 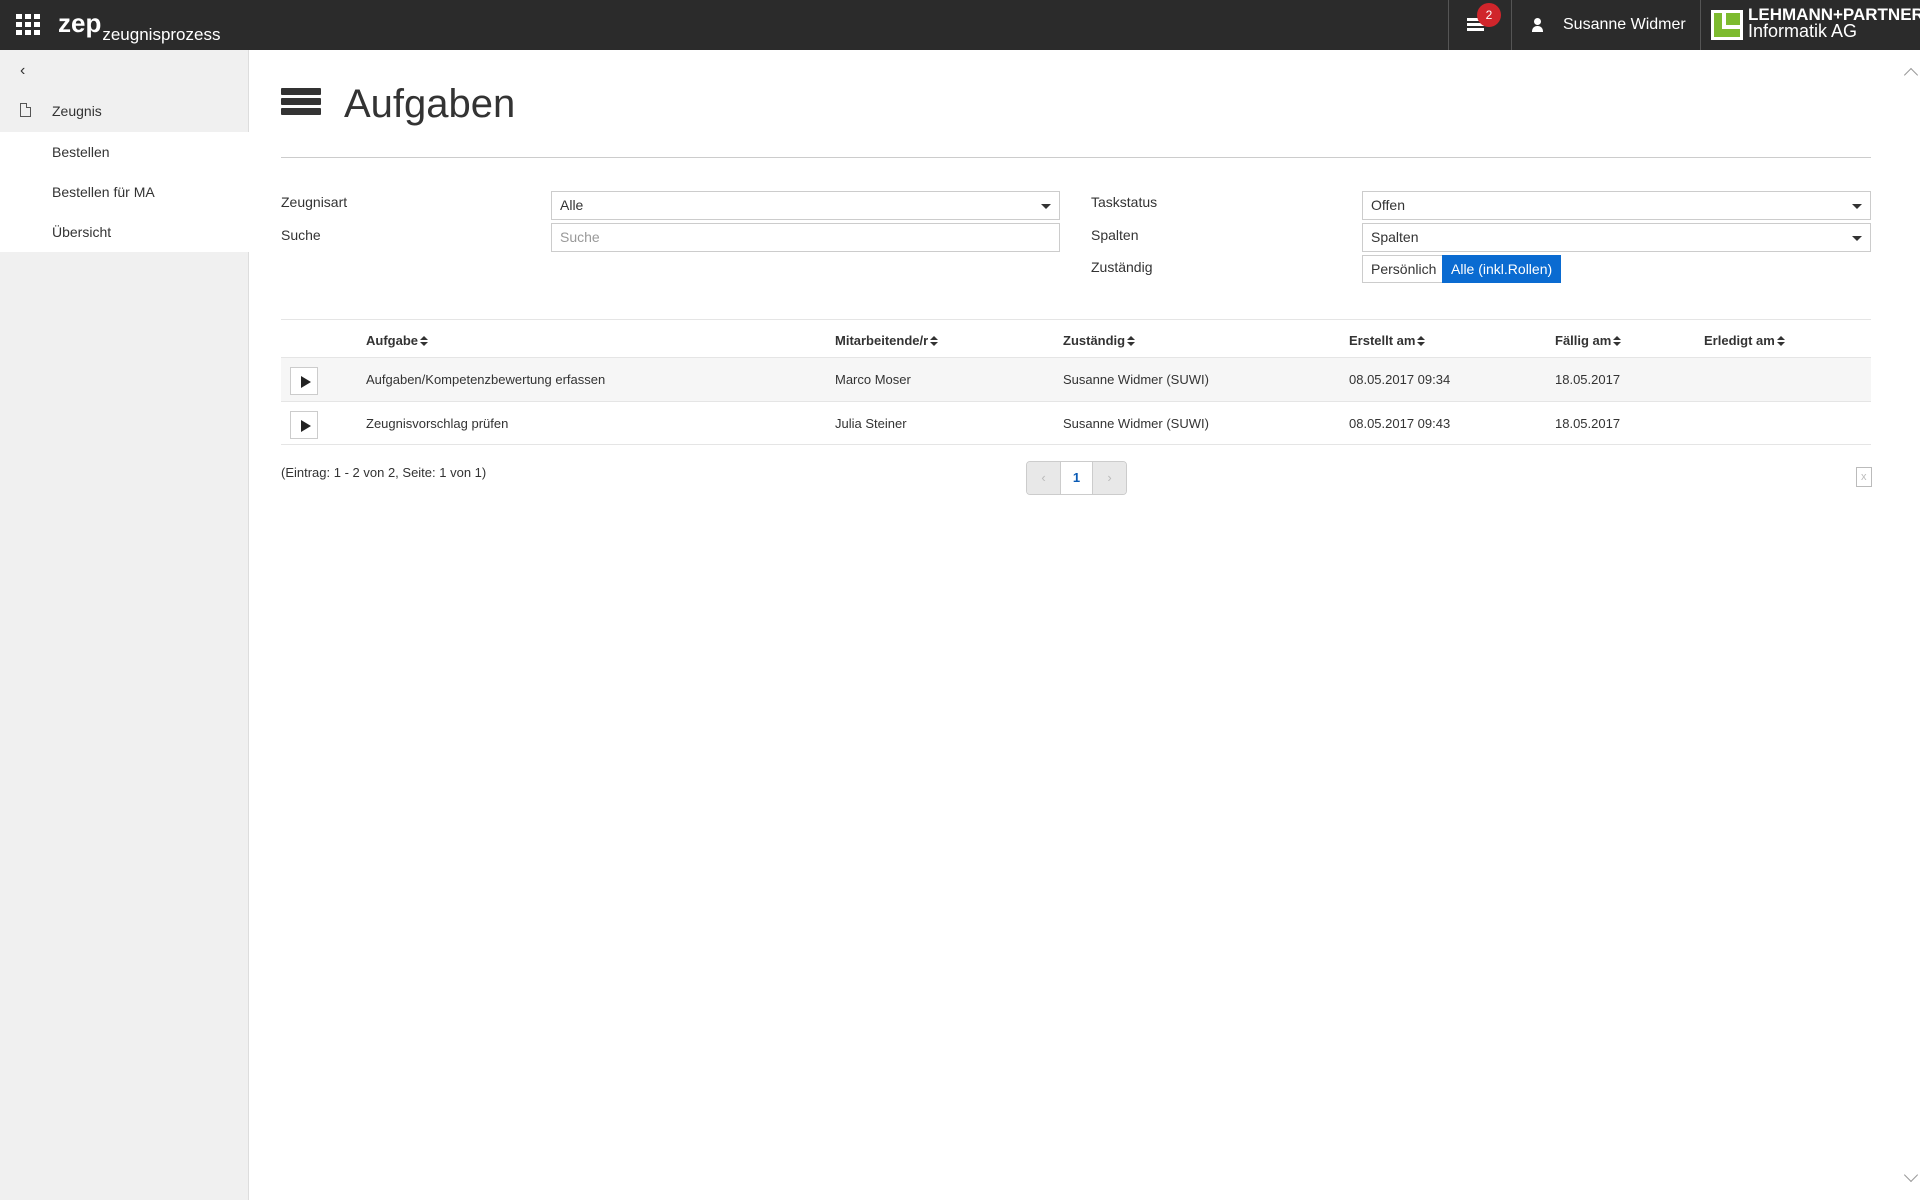 I want to click on spalten-label: Spalten, so click(x=1115, y=235).